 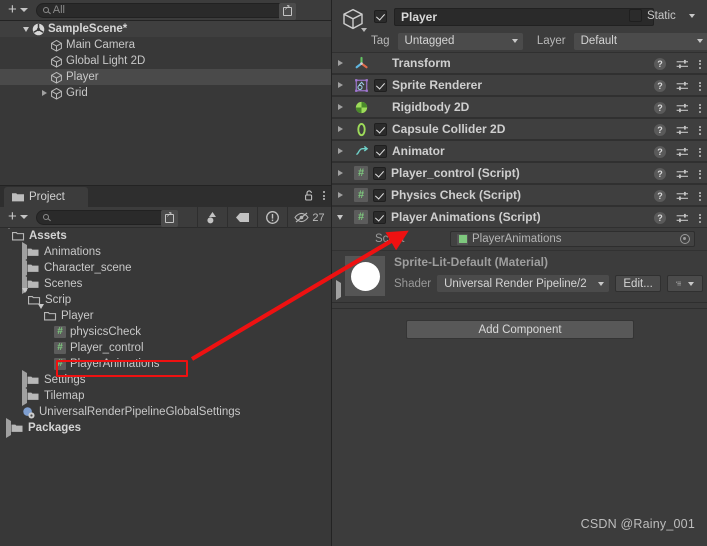 I want to click on component-header-player-animations-script: # Player Animations (Script)?, so click(x=519, y=217).